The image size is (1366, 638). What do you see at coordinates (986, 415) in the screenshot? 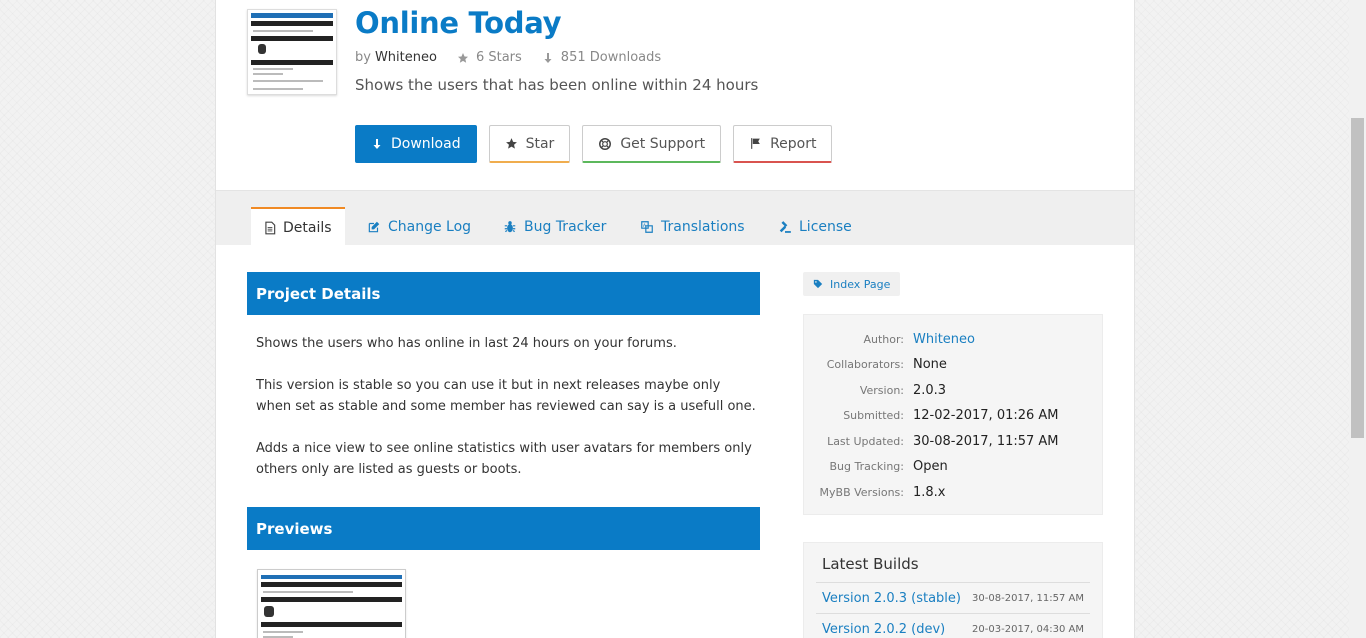
I see `info-value: 12-02-2017, 01:26 AM` at bounding box center [986, 415].